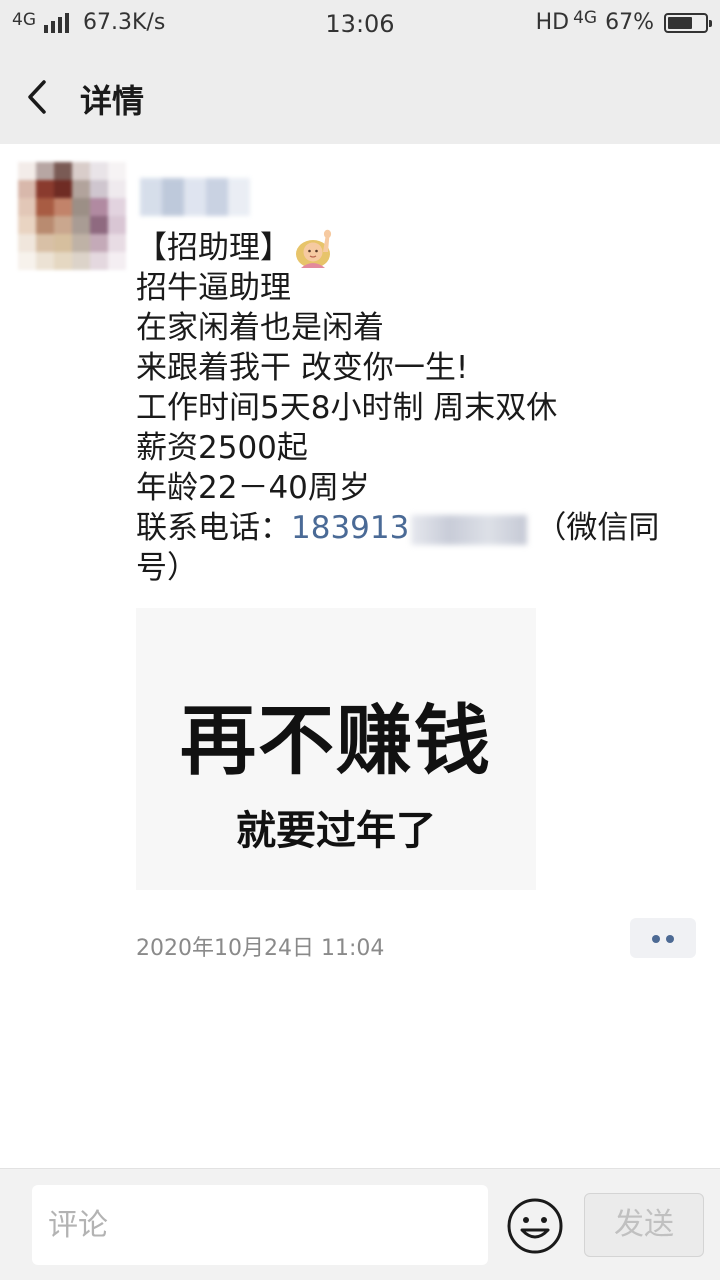 Image resolution: width=720 pixels, height=1280 pixels. What do you see at coordinates (629, 22) in the screenshot?
I see `battery-percent: 67%` at bounding box center [629, 22].